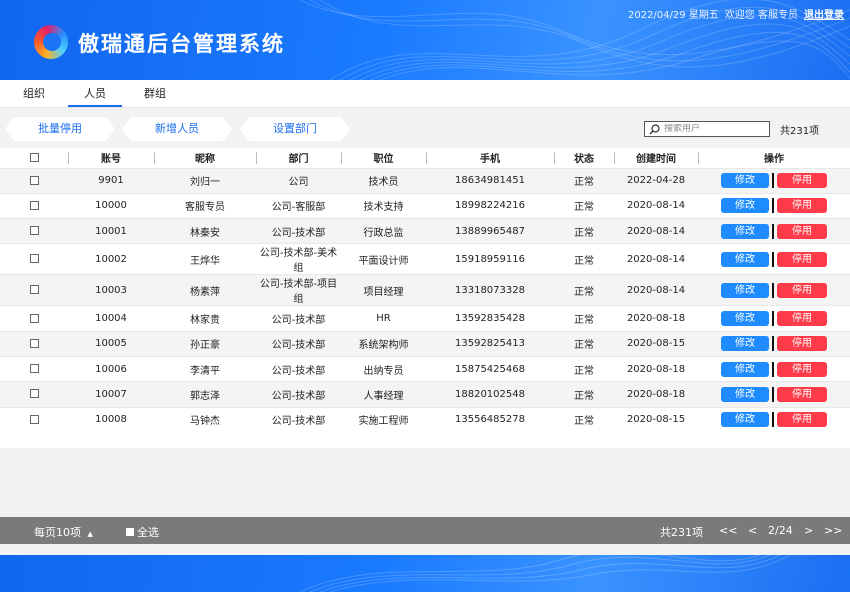  Describe the element at coordinates (752, 530) in the screenshot. I see `prev-page-button: <` at that location.